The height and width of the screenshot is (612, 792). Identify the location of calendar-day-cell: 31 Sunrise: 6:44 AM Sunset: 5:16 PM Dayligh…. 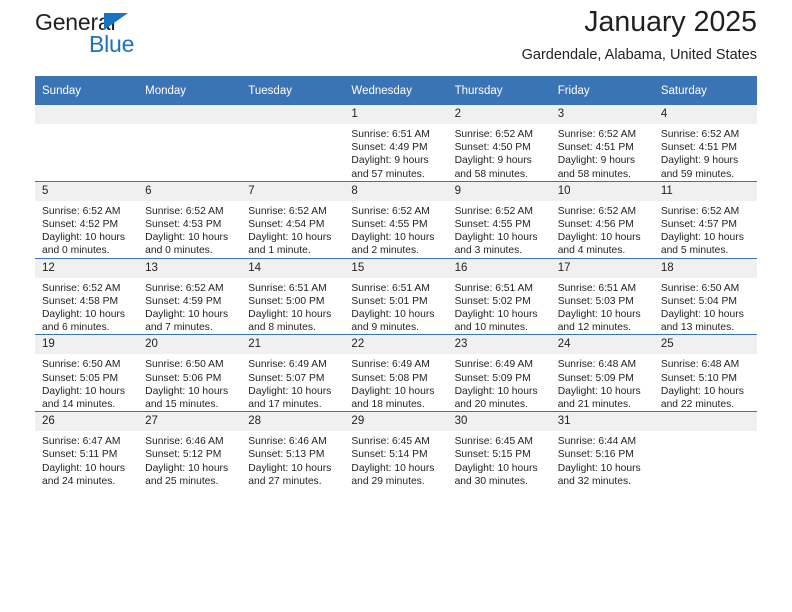
(602, 450).